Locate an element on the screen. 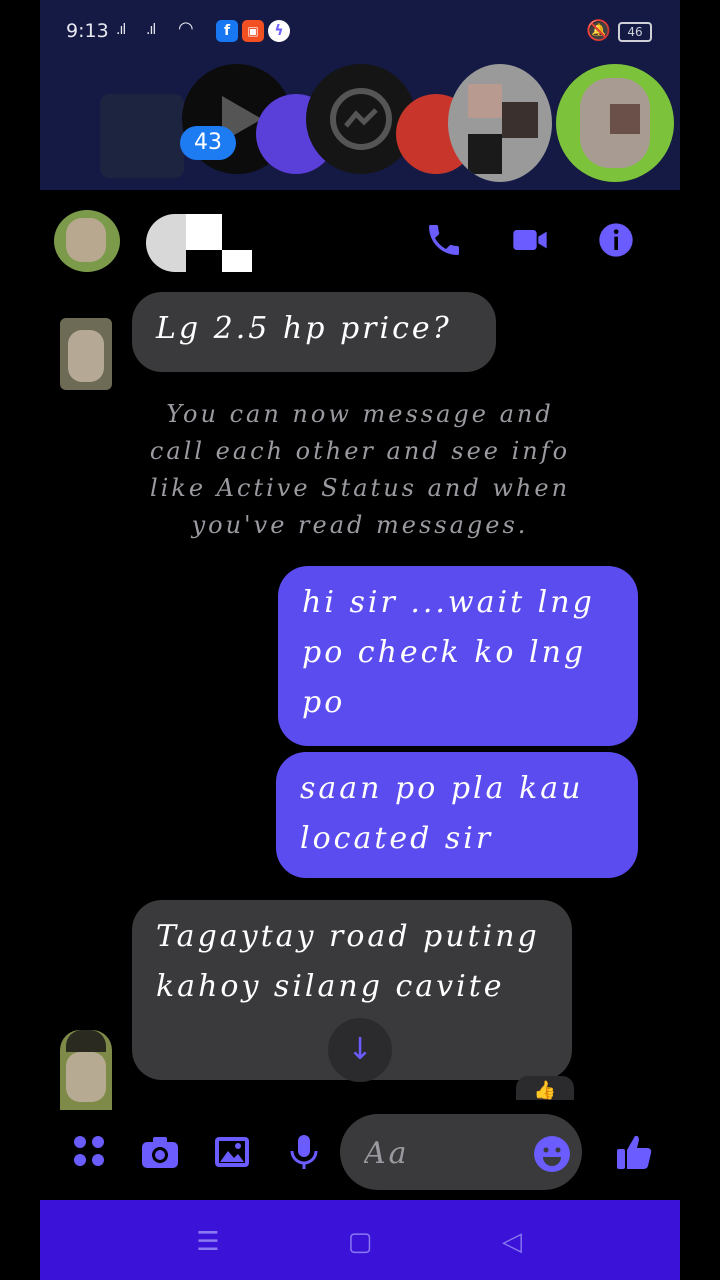 The width and height of the screenshot is (720, 1280). emoji-icon is located at coordinates (552, 1154).